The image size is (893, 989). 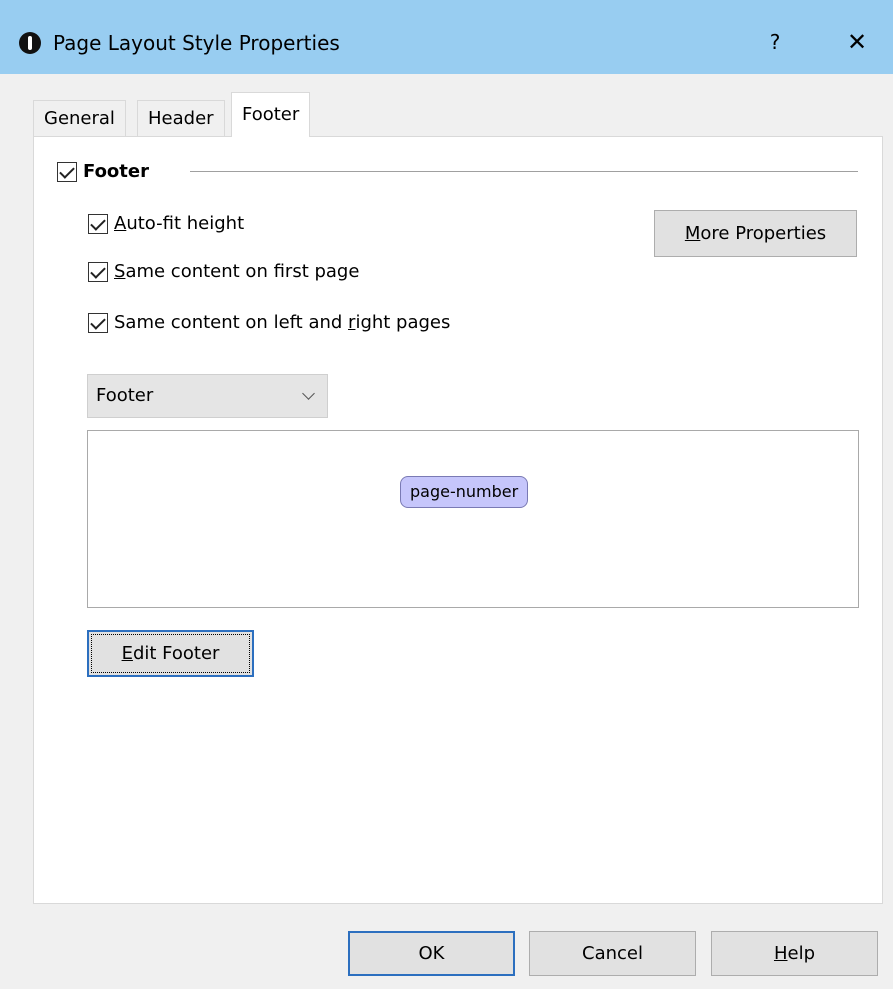 What do you see at coordinates (282, 322) in the screenshot?
I see `same-left-right-label: Same content on left and right pages` at bounding box center [282, 322].